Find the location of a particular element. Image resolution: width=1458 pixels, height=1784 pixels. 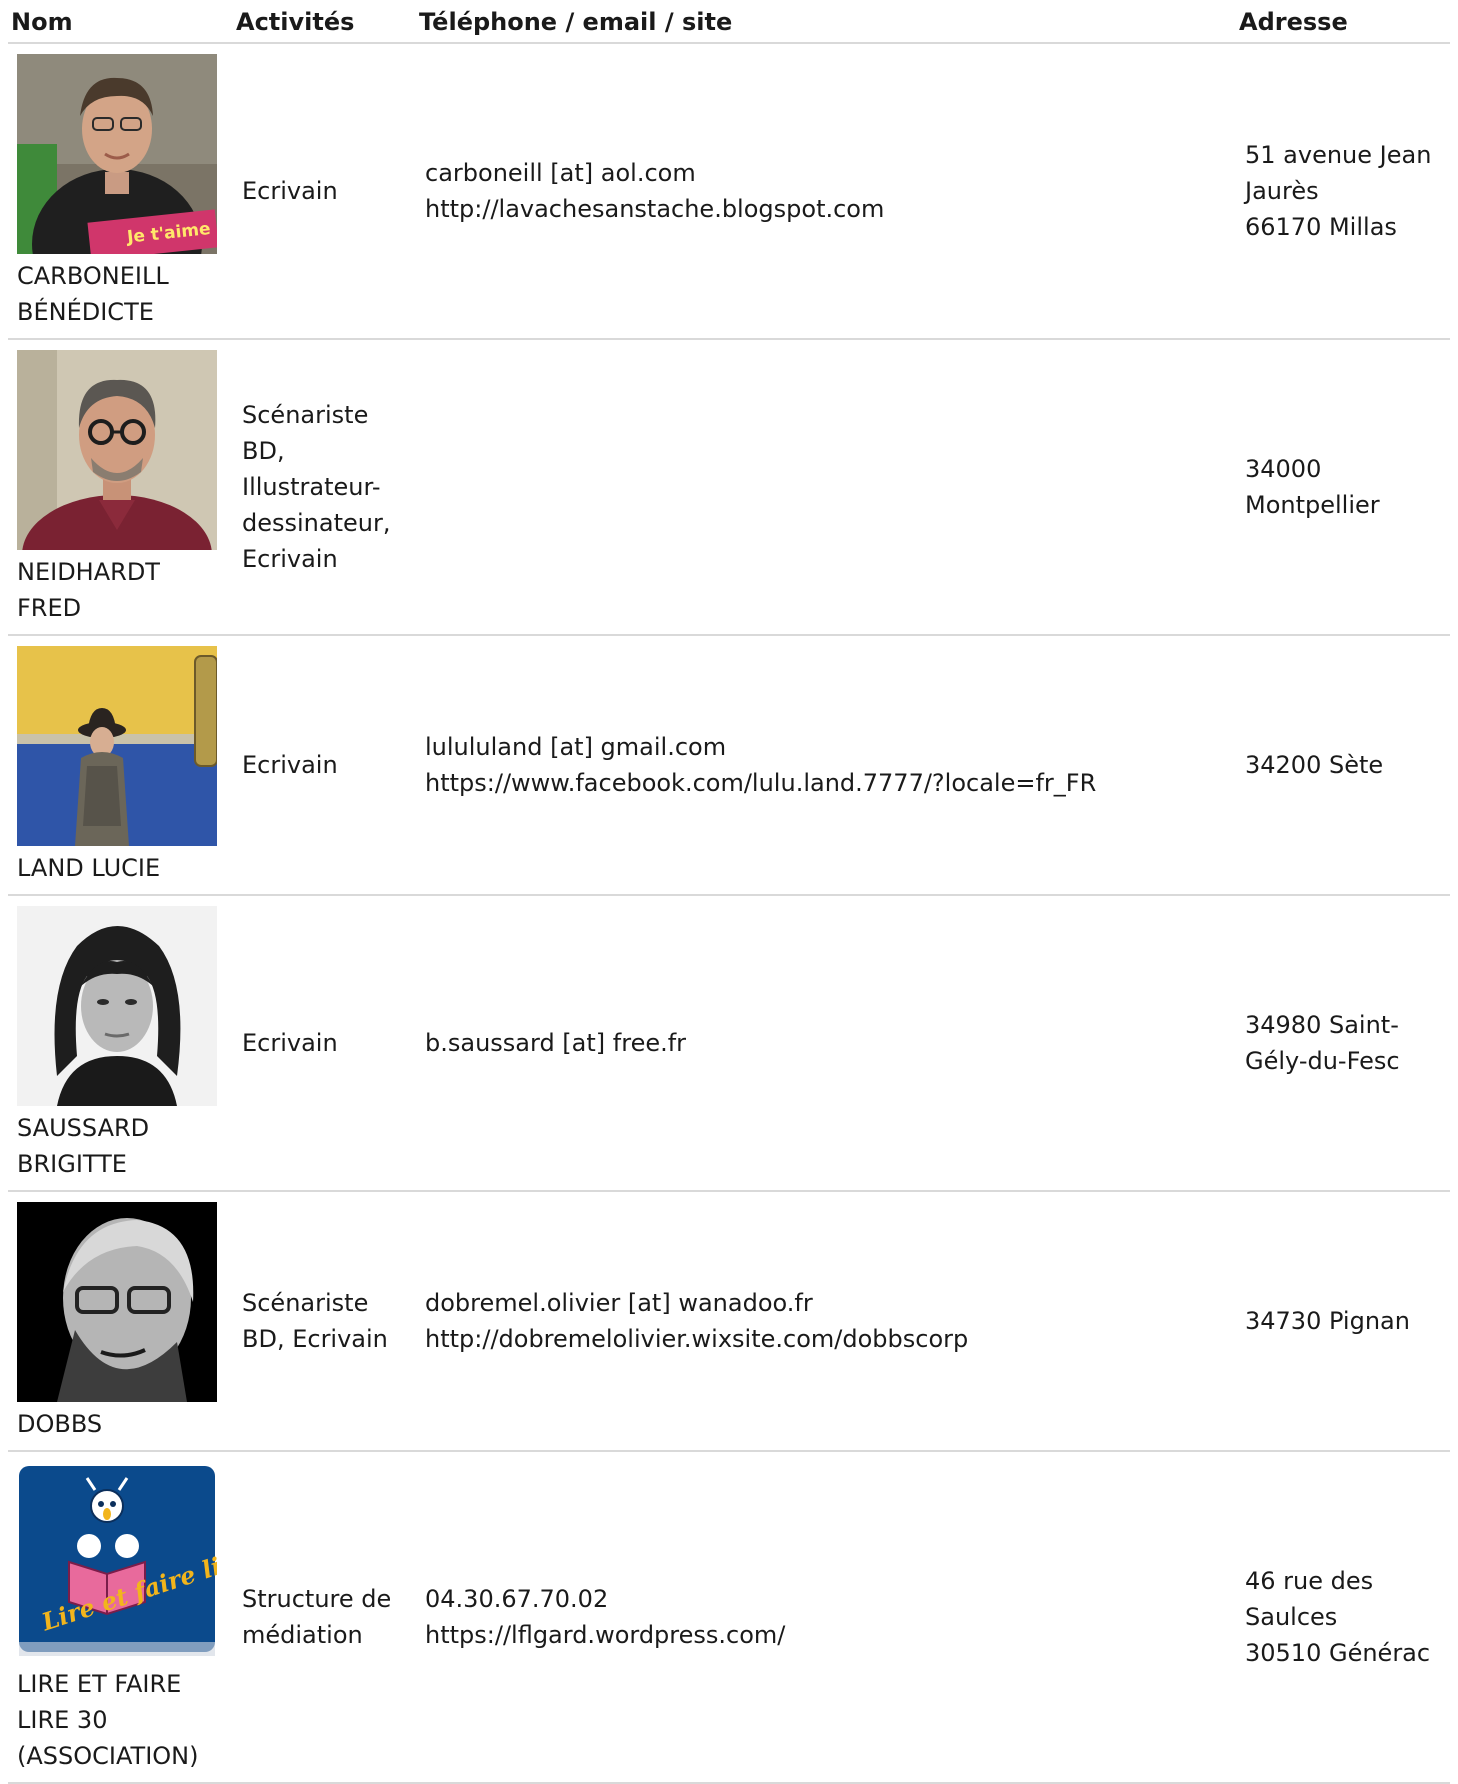

email-text: carboneill [at] aol.com is located at coordinates (560, 173).